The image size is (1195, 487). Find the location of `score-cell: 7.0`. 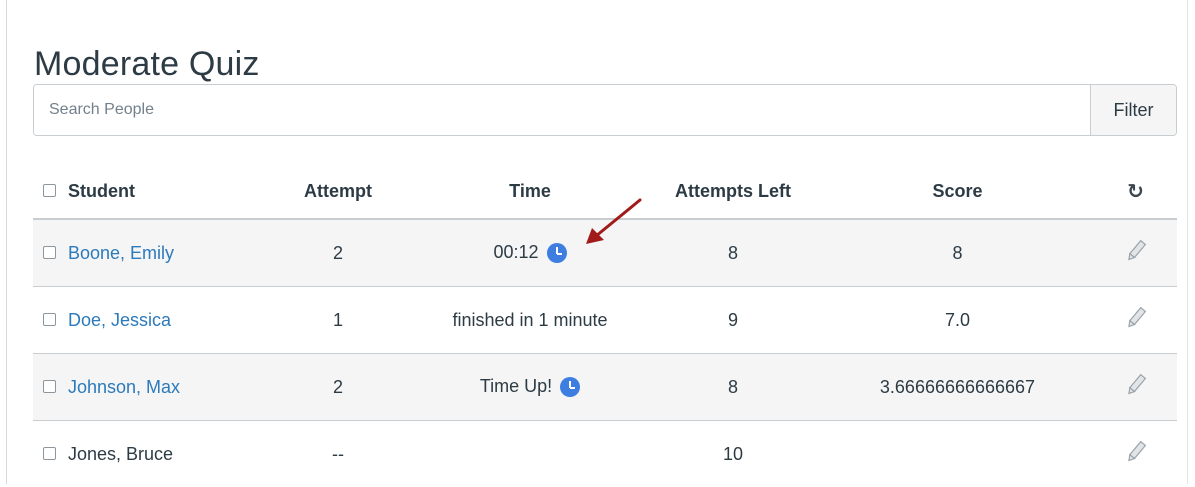

score-cell: 7.0 is located at coordinates (957, 320).